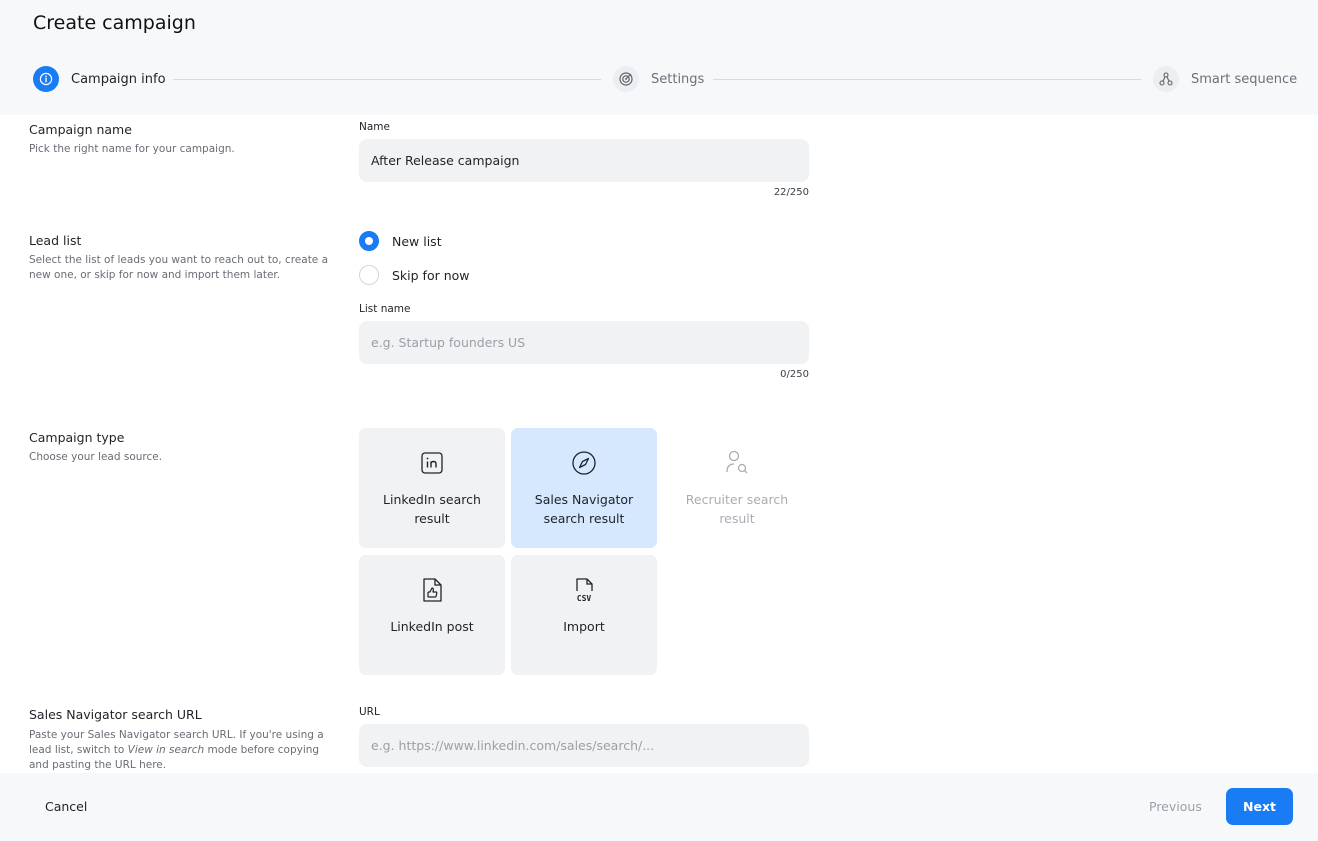  I want to click on radio-skip-for-now: Skip for now, so click(414, 275).